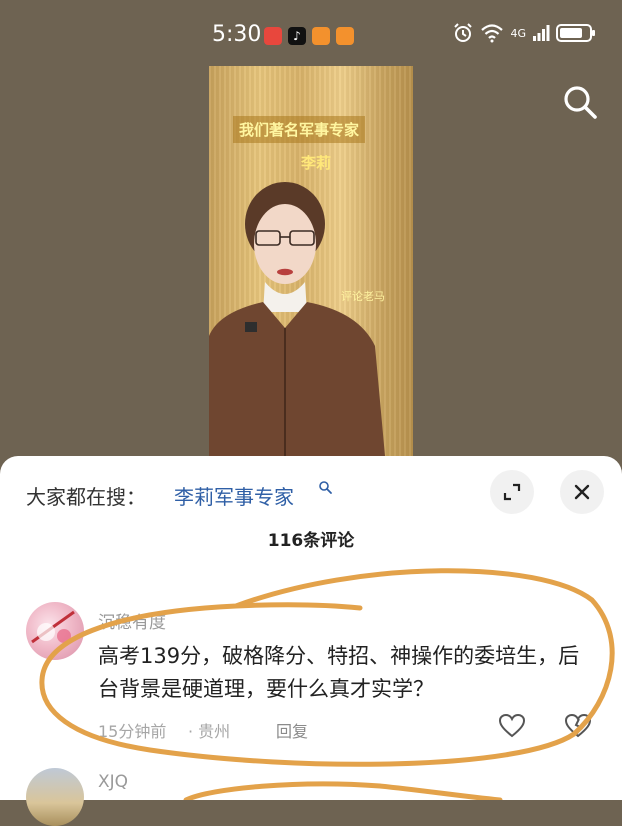 This screenshot has width=622, height=826. What do you see at coordinates (492, 33) in the screenshot?
I see `wifi-icon` at bounding box center [492, 33].